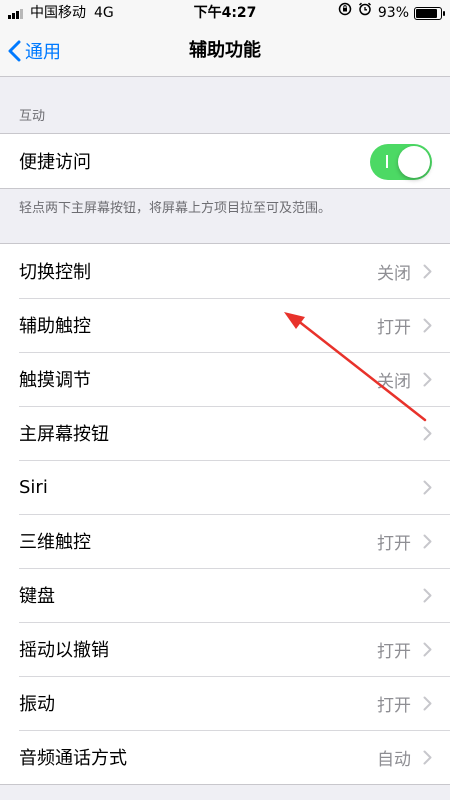  I want to click on settings-row-label: 振动, so click(37, 704).